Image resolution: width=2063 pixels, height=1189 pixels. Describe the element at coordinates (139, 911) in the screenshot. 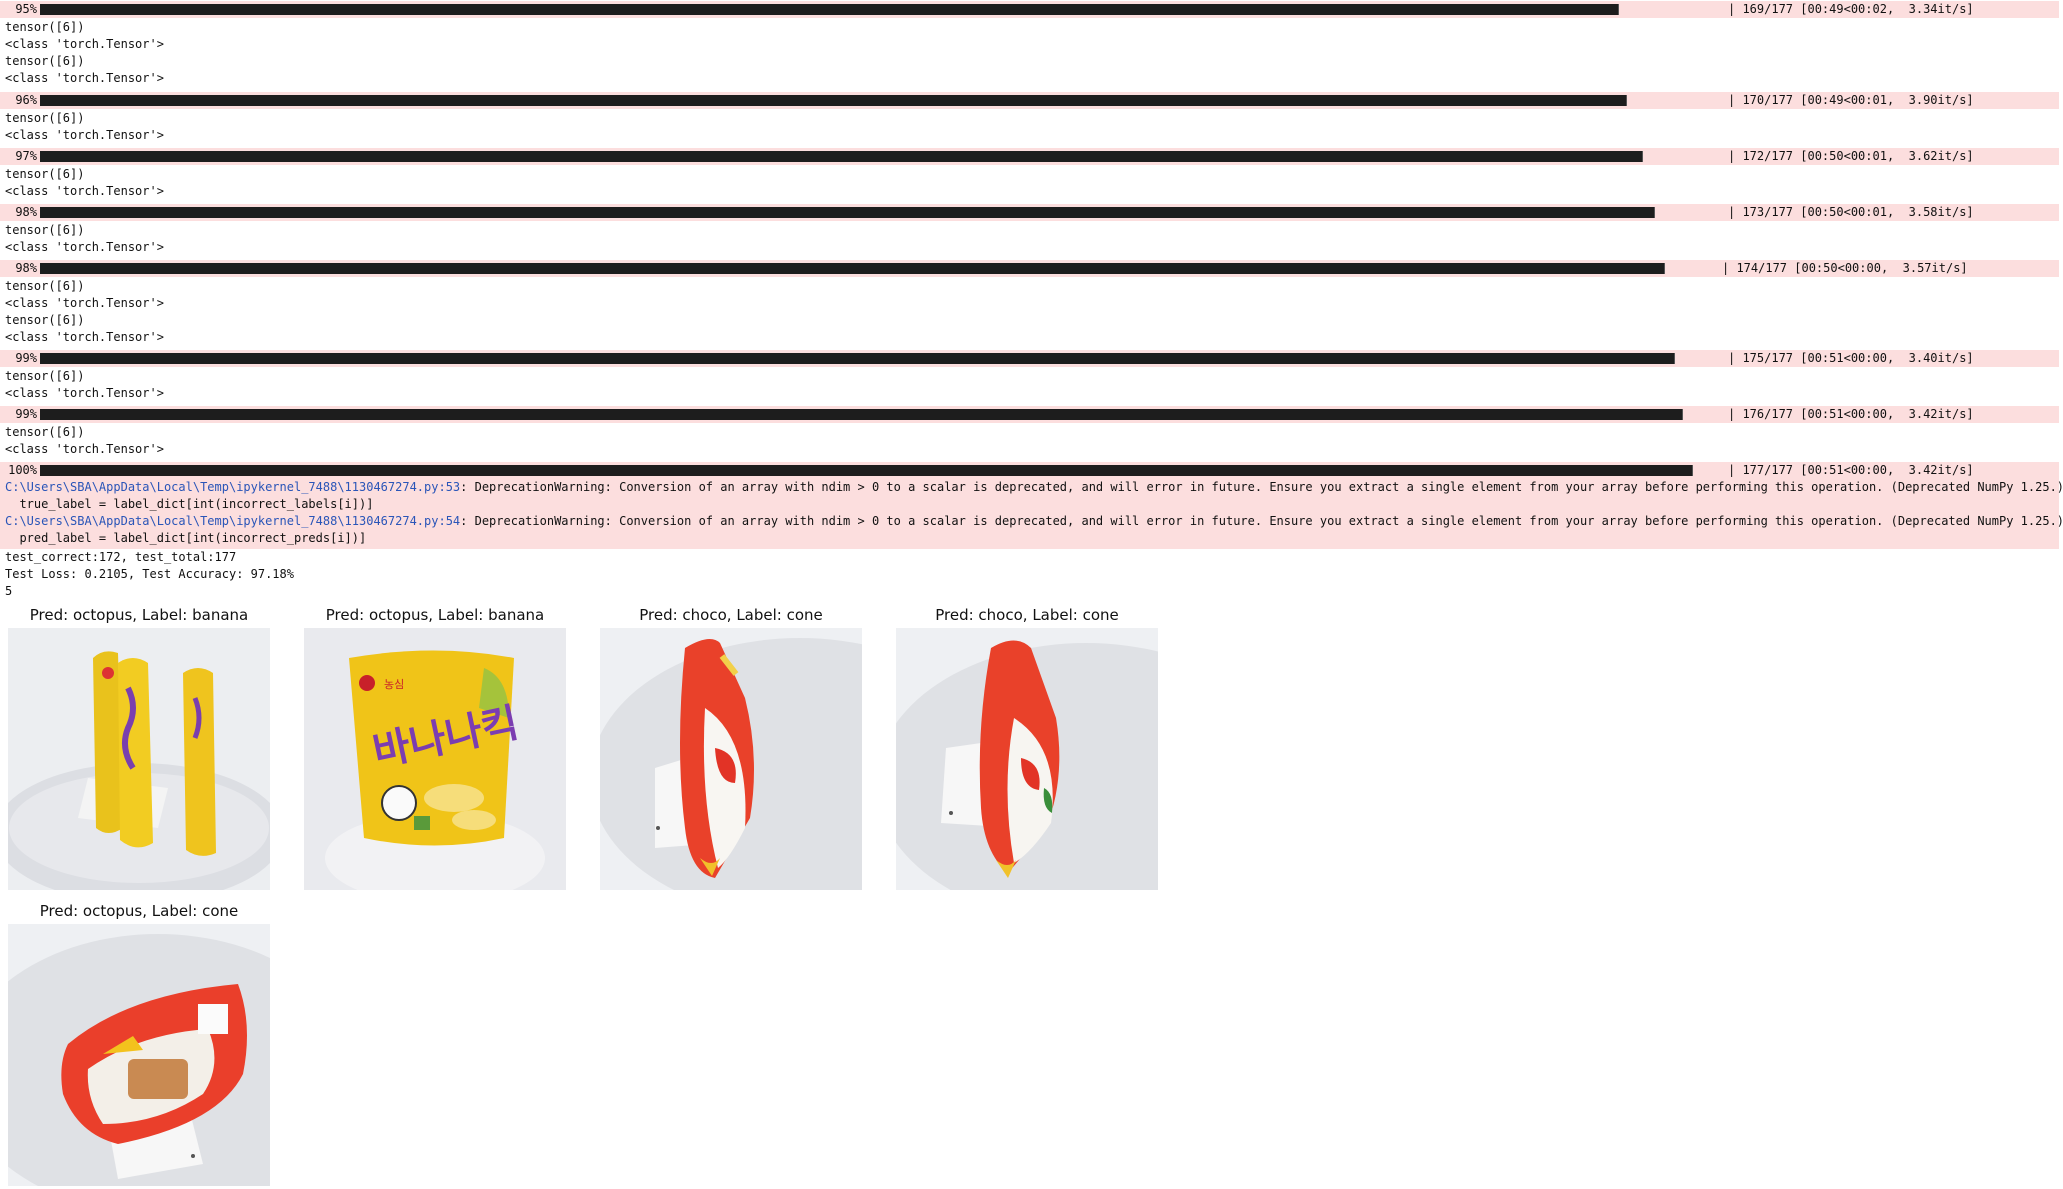

I see `result-title: Pred: octopus, Label: cone` at that location.